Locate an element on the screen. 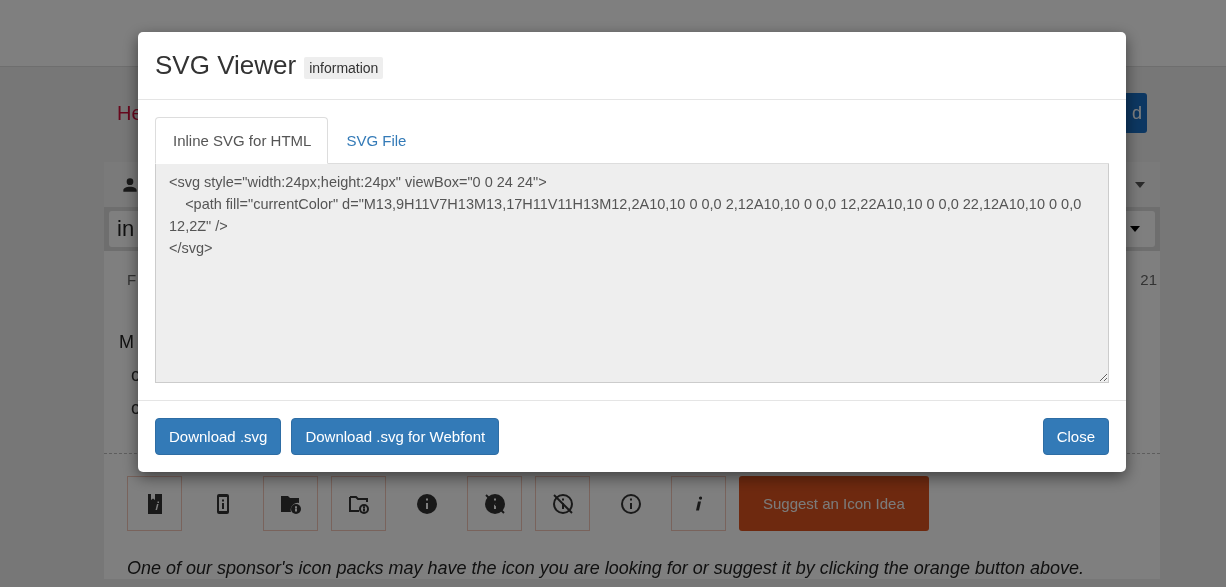  download-button: Download .svg is located at coordinates (218, 436).